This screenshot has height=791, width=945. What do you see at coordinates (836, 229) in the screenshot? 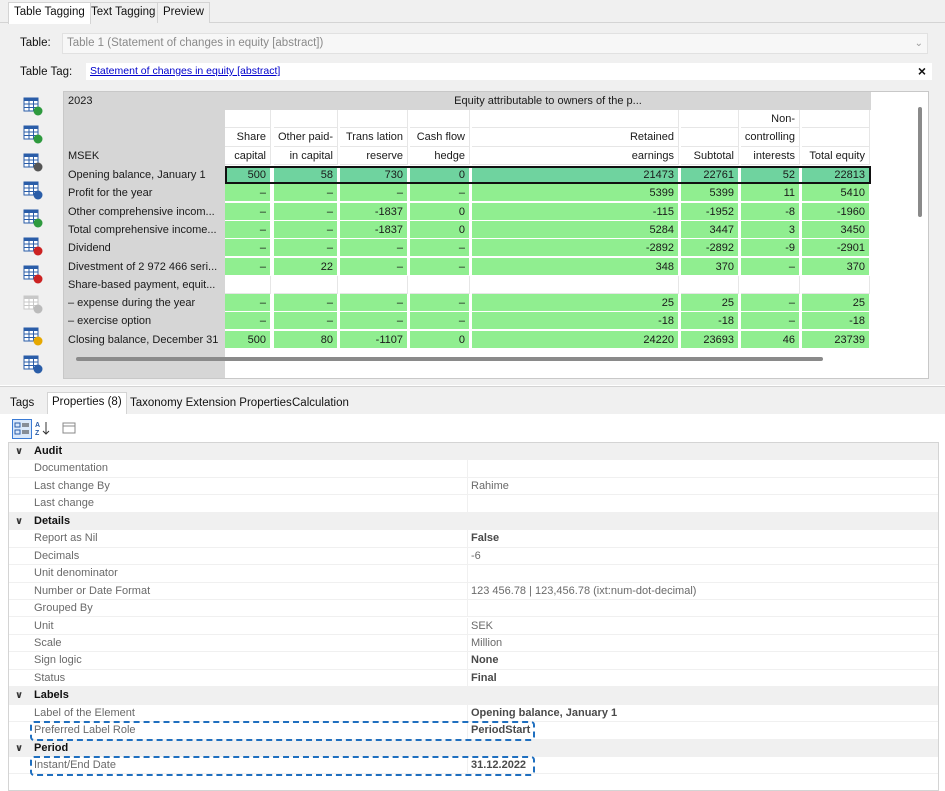
I see `table-cell: 3450` at bounding box center [836, 229].